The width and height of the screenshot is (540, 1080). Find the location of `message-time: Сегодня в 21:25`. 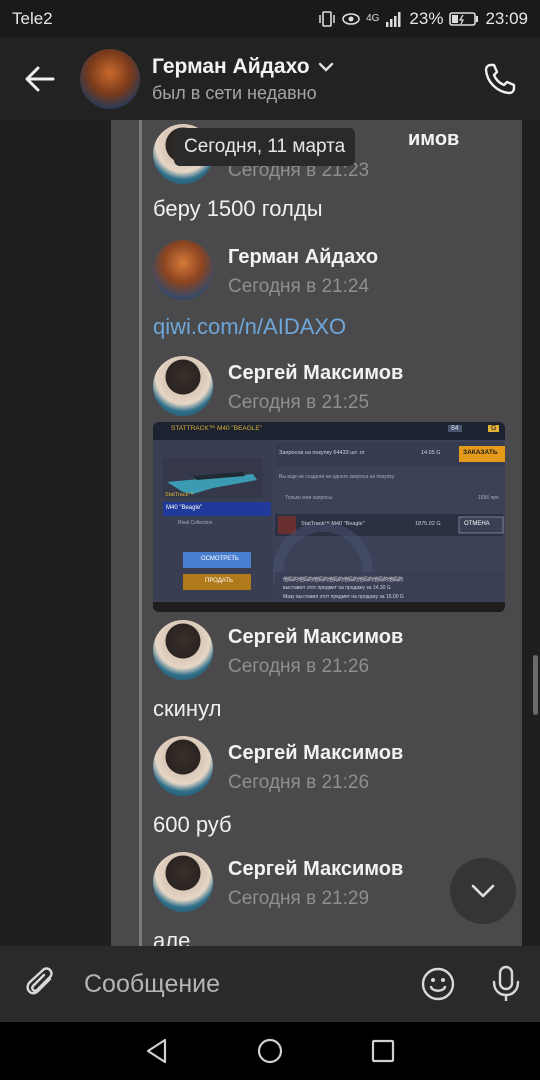

message-time: Сегодня в 21:25 is located at coordinates (299, 402).